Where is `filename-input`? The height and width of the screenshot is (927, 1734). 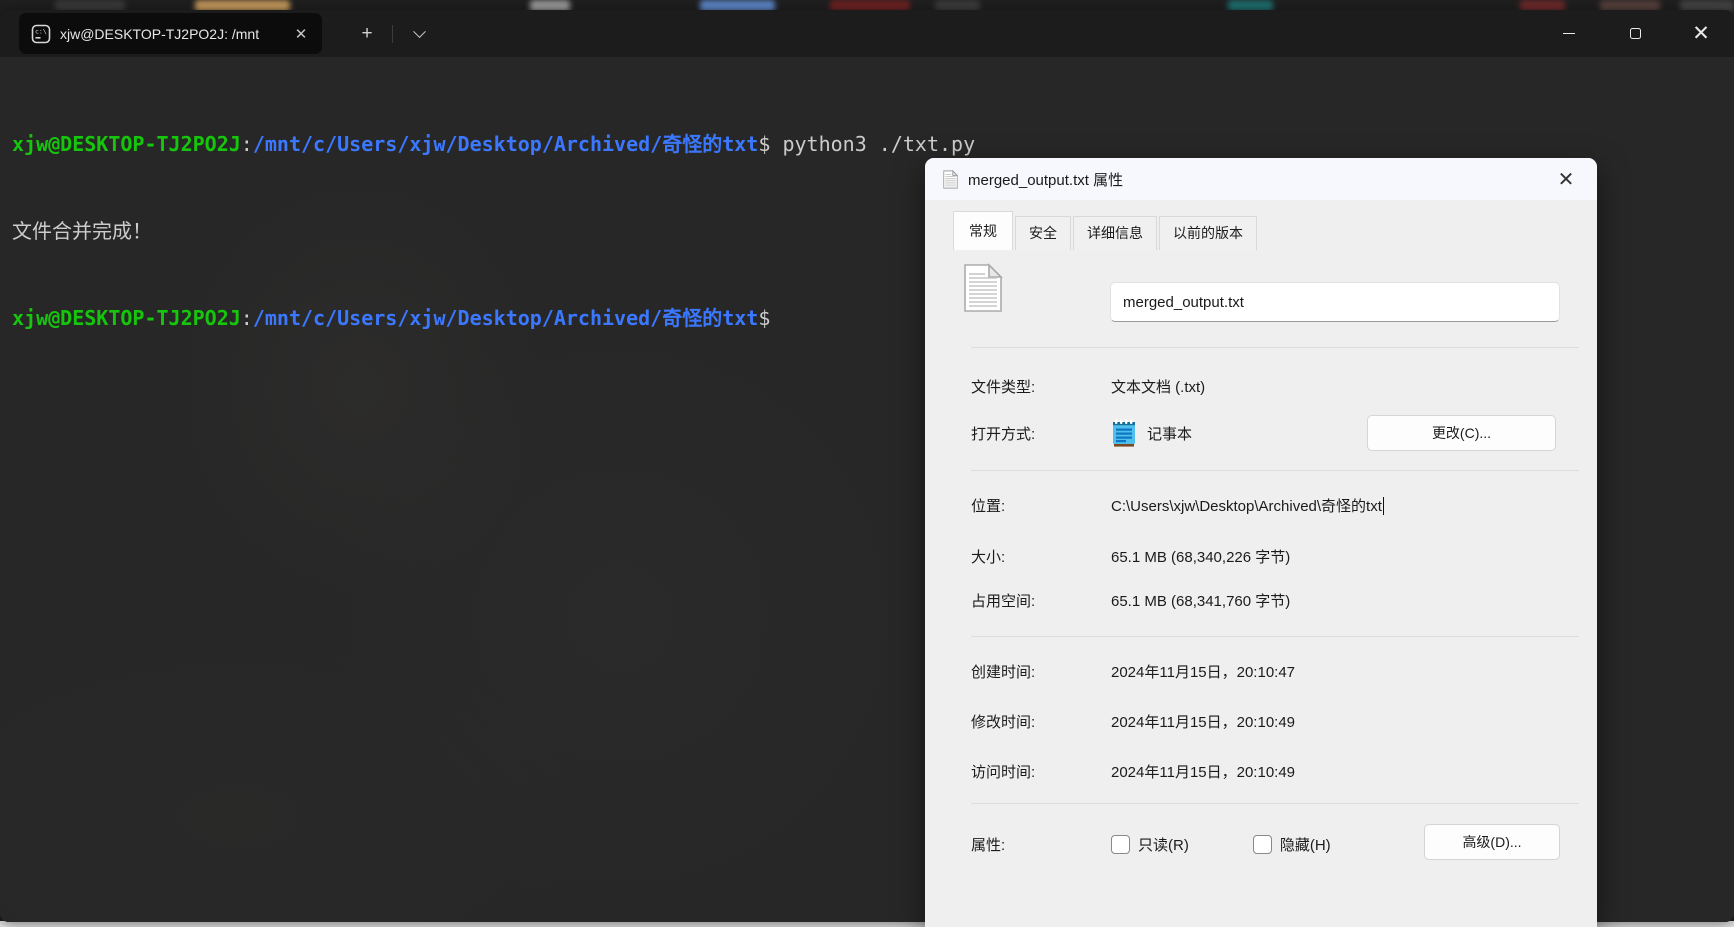
filename-input is located at coordinates (1335, 302).